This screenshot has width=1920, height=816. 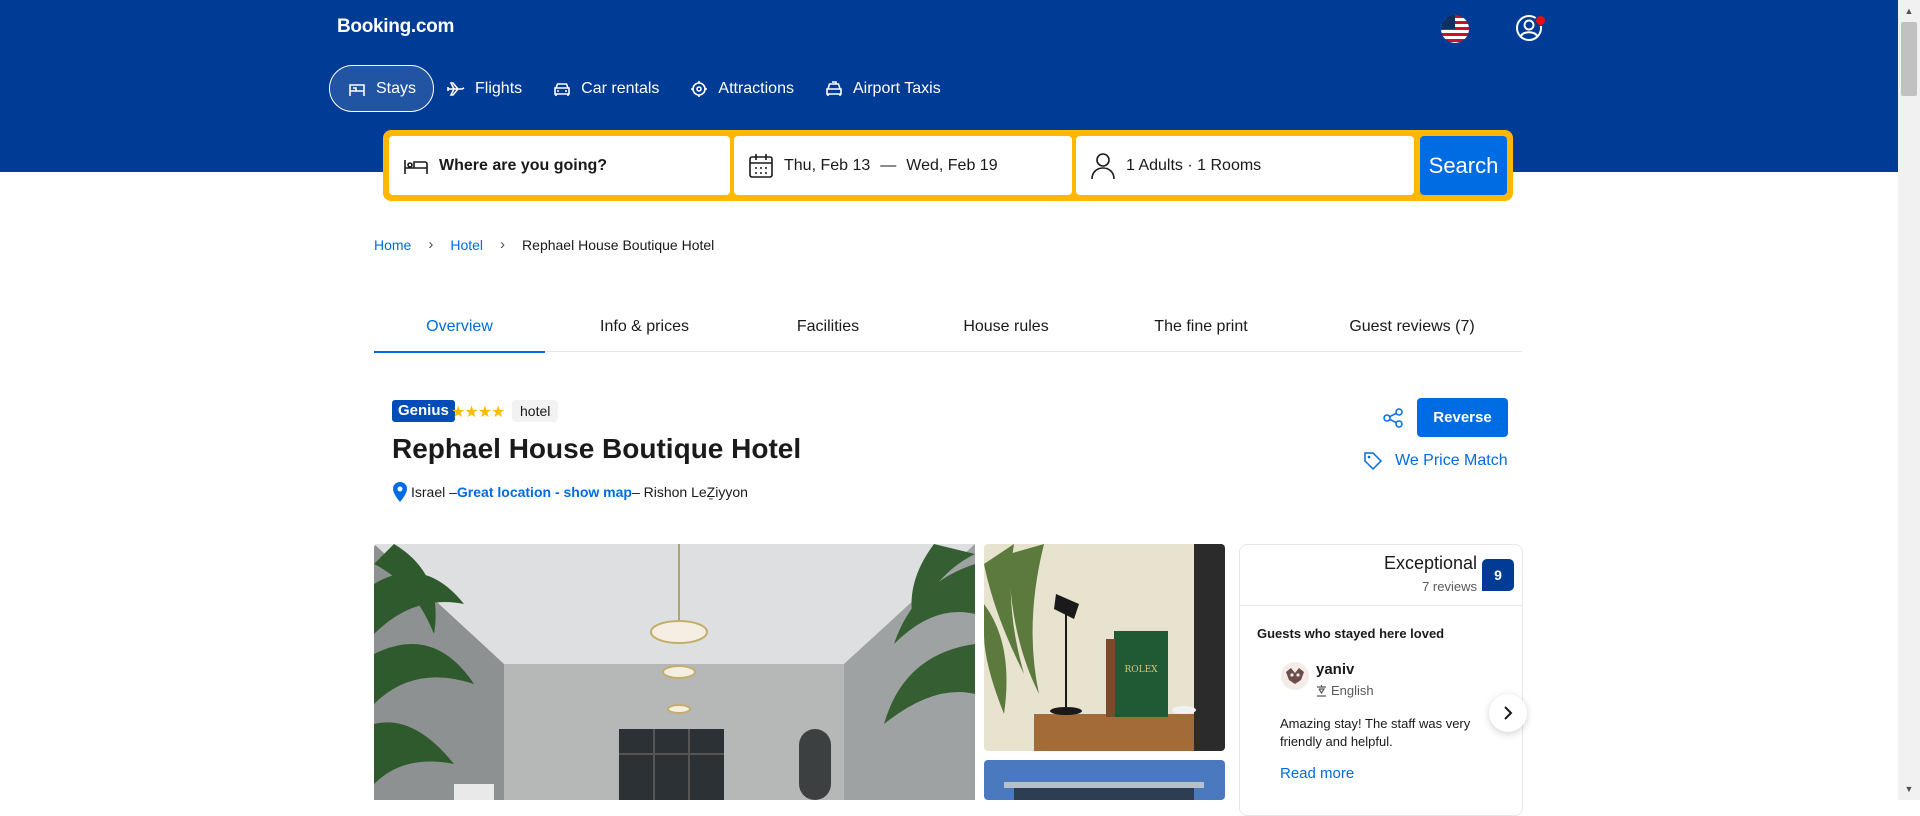 I want to click on price-match-label: We Price Match, so click(x=1451, y=460).